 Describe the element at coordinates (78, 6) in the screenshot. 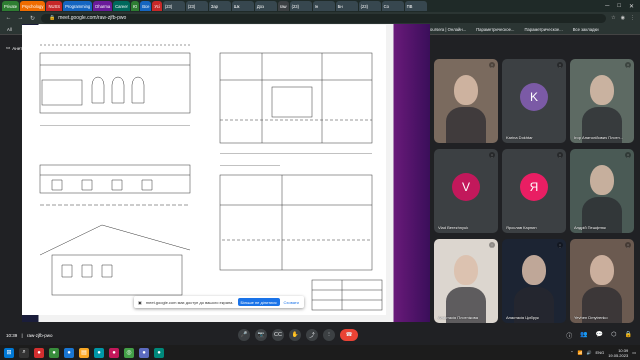

I see `browser-tab: Programming` at that location.